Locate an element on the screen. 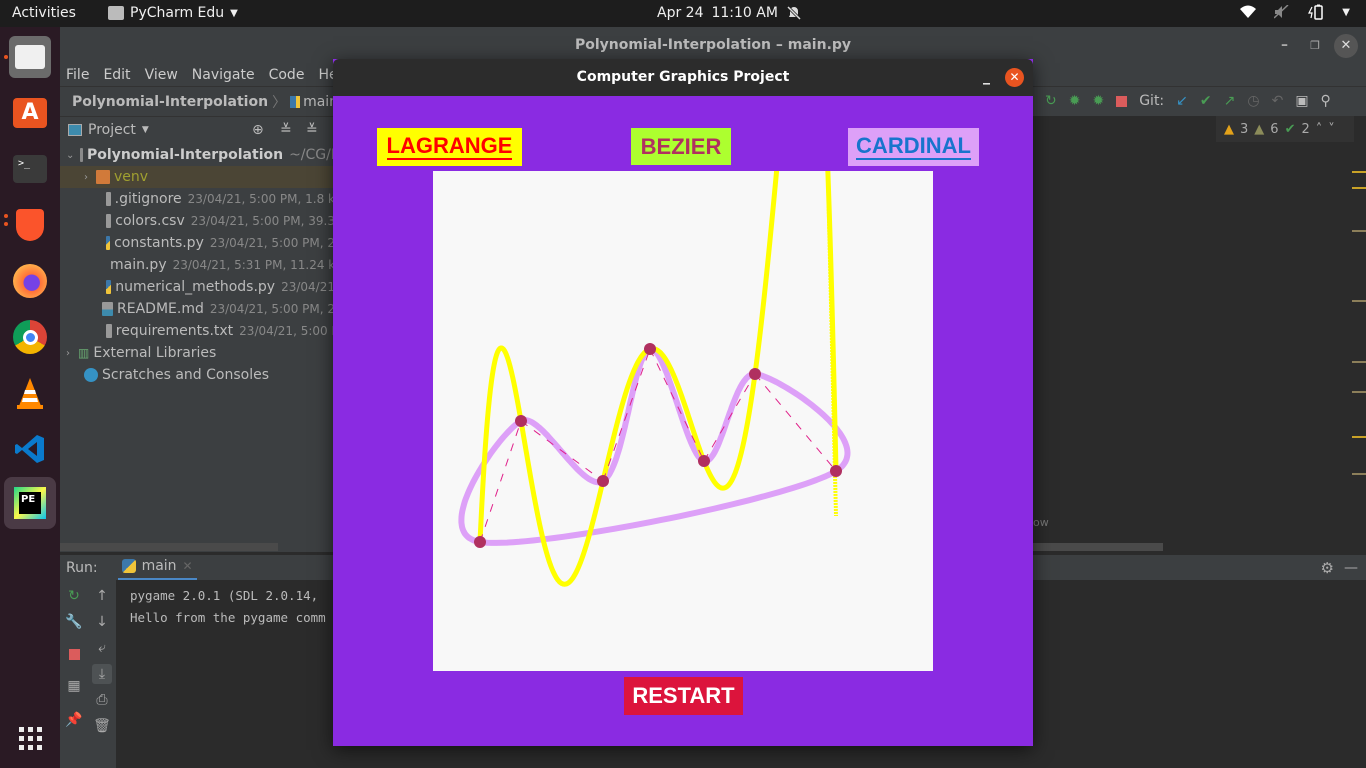 The width and height of the screenshot is (1366, 768). pin-icon: 📌 is located at coordinates (74, 720).